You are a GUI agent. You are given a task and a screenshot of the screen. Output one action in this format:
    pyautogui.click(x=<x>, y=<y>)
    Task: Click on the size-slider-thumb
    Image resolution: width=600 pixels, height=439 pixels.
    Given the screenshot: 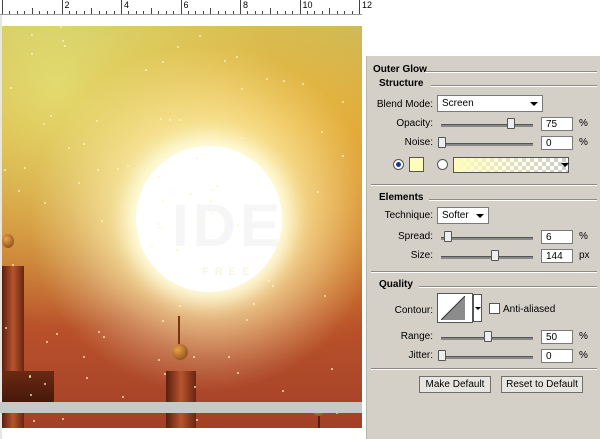 What is the action you would take?
    pyautogui.click(x=495, y=255)
    